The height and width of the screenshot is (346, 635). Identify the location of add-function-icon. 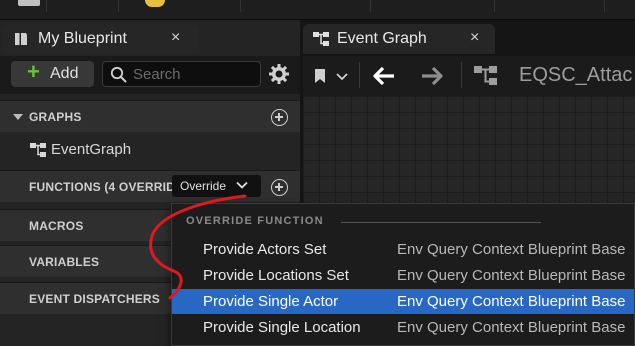
(279, 187).